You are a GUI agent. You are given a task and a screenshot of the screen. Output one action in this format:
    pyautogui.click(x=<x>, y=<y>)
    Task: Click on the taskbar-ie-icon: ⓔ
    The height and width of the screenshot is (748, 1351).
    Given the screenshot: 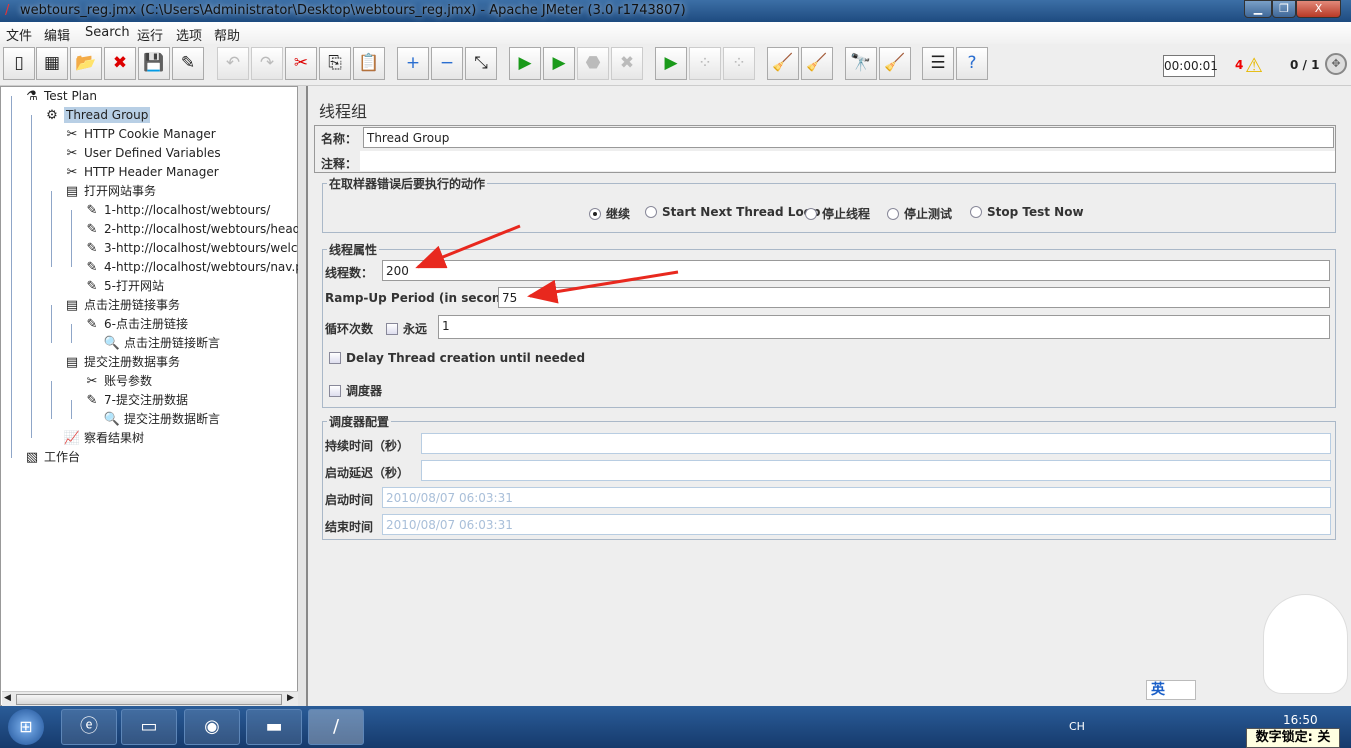 What is the action you would take?
    pyautogui.click(x=89, y=727)
    